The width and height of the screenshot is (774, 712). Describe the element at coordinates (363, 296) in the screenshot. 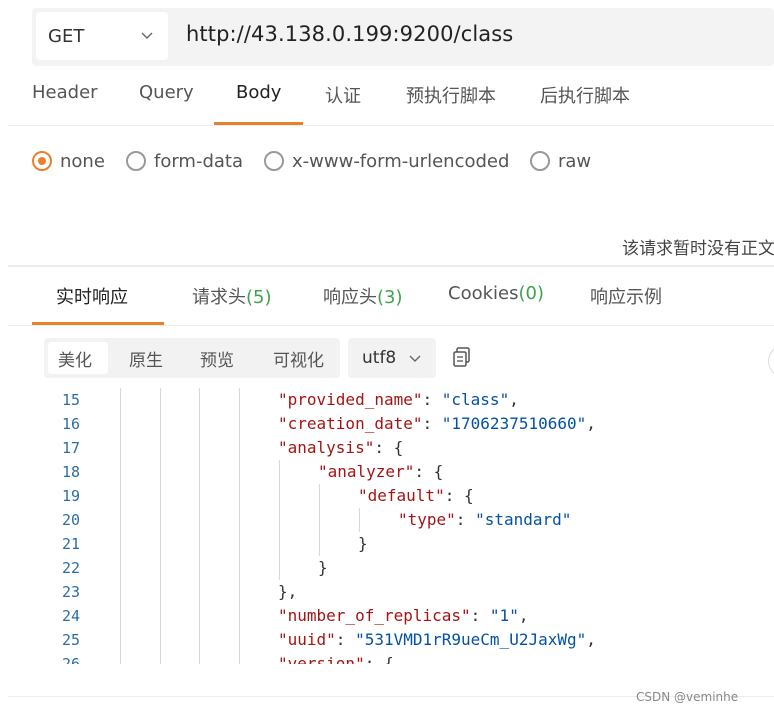

I see `tab-response-headers: 响应头(3)` at that location.